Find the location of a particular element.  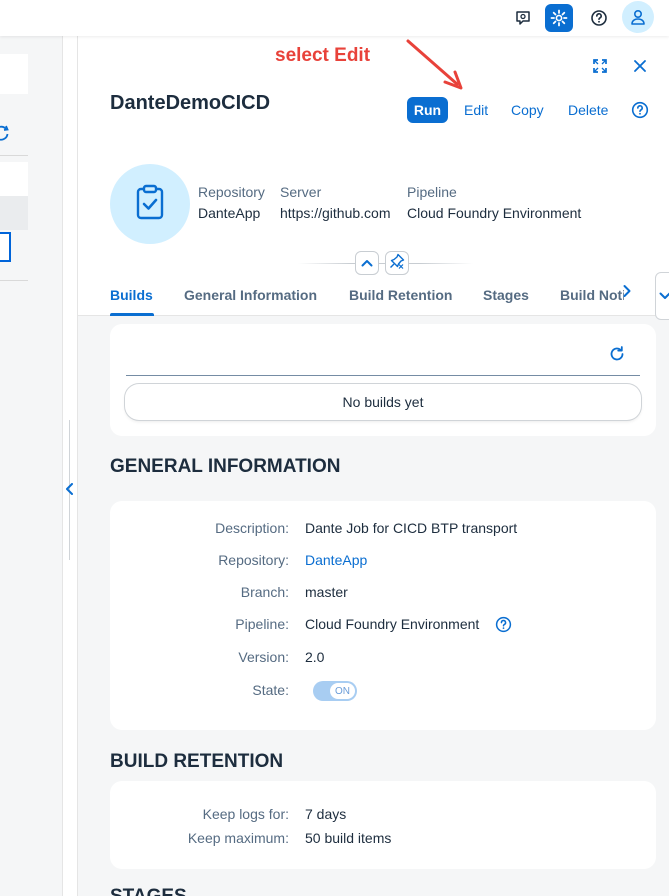

builds-toolbar-divider is located at coordinates (383, 375).